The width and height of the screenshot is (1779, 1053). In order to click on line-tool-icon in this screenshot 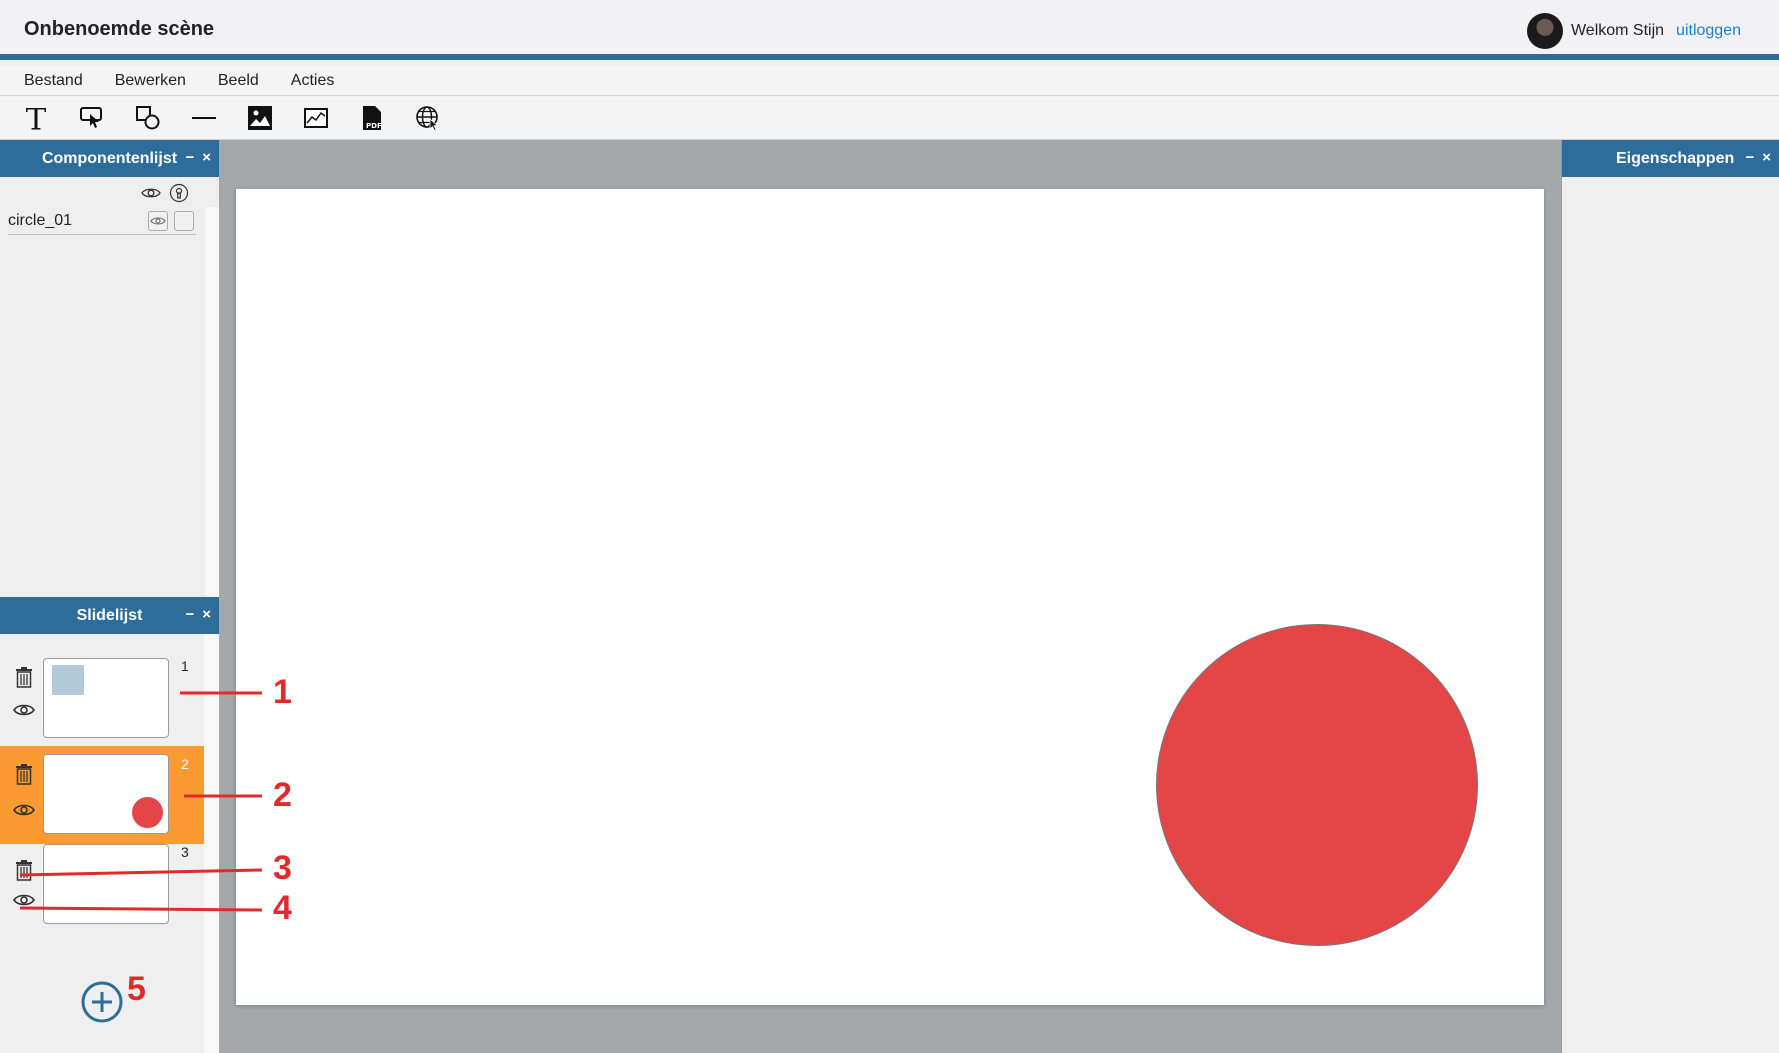, I will do `click(204, 118)`.